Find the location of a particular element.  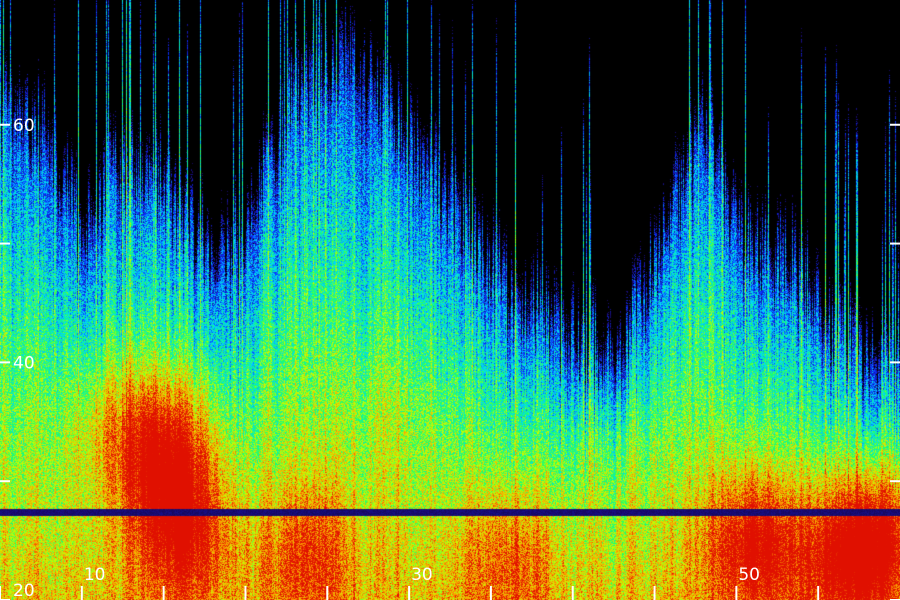

y-tick-label-20: 20 is located at coordinates (24, 590).